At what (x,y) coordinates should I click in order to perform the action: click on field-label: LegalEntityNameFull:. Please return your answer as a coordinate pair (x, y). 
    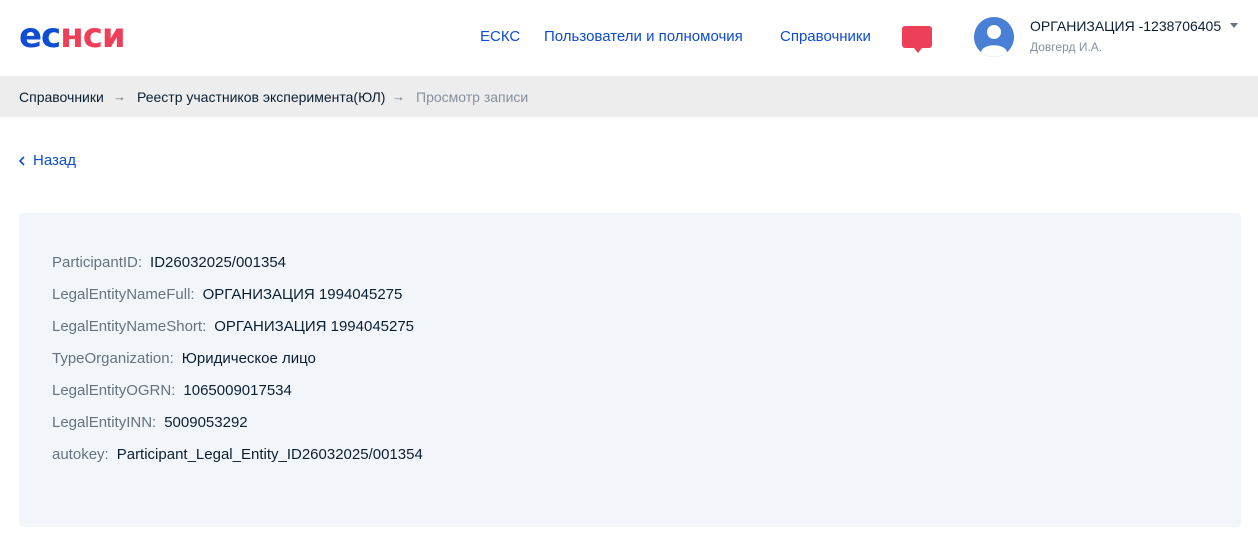
    Looking at the image, I should click on (123, 294).